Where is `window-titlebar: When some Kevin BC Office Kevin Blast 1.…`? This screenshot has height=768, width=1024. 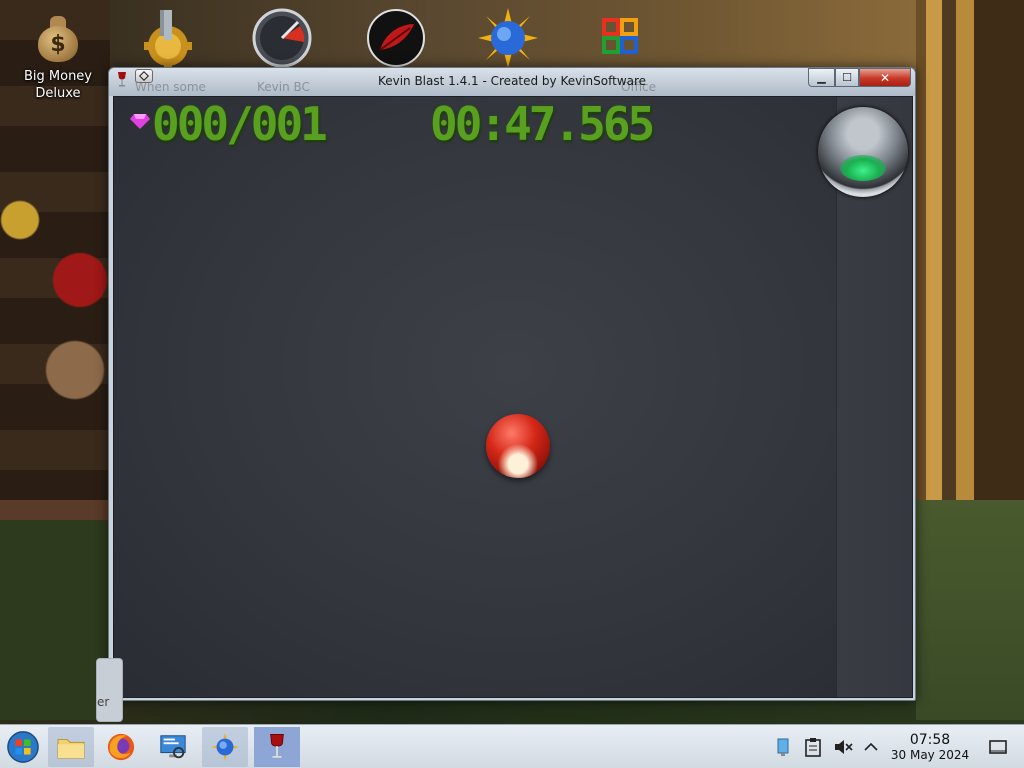 window-titlebar: When some Kevin BC Office Kevin Blast 1.… is located at coordinates (512, 82).